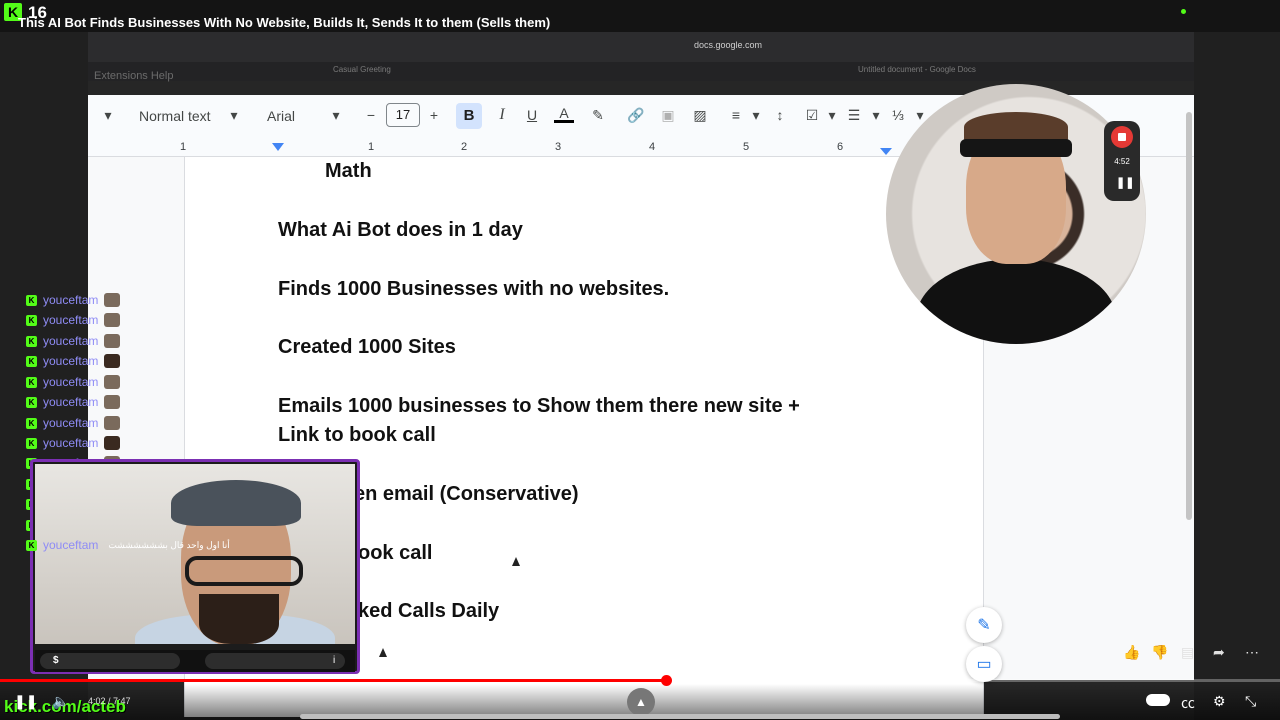  What do you see at coordinates (278, 147) in the screenshot?
I see `left-indent-marker` at bounding box center [278, 147].